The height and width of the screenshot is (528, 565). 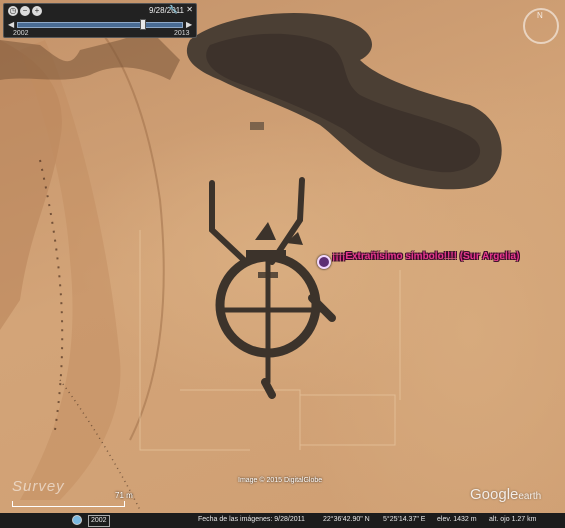 I want to click on brand-suffix: earth, so click(x=530, y=496).